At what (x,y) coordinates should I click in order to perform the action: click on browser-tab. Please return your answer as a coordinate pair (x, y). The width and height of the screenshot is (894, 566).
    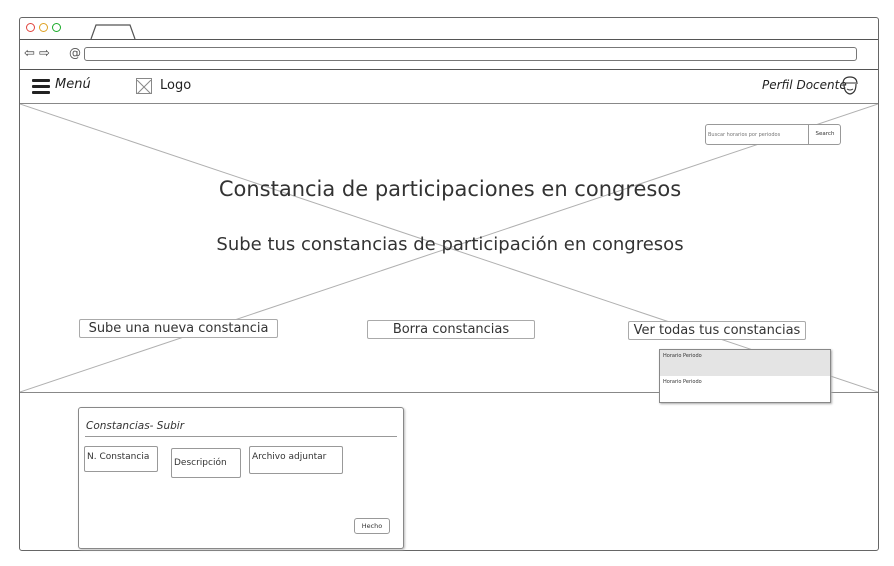
    Looking at the image, I should click on (113, 31).